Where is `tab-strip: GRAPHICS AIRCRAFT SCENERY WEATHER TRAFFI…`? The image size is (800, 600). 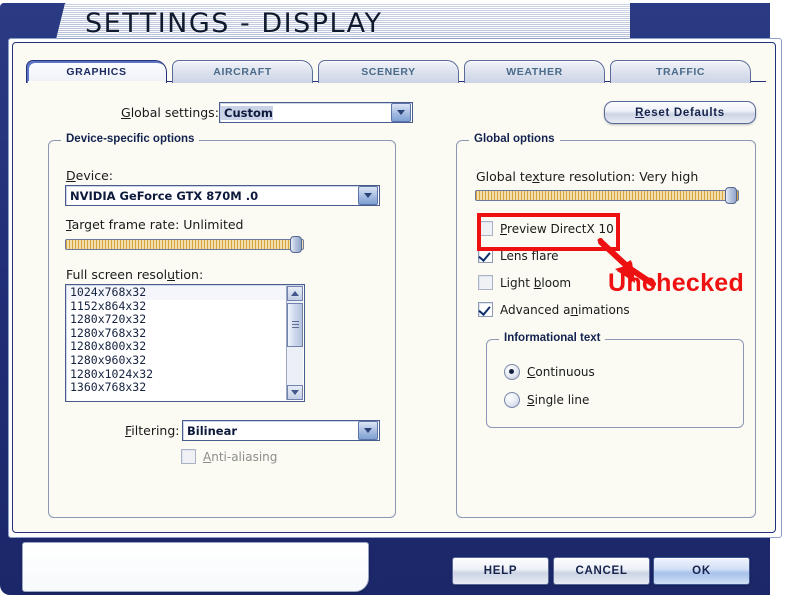
tab-strip: GRAPHICS AIRCRAFT SCENERY WEATHER TRAFFI… is located at coordinates (396, 71).